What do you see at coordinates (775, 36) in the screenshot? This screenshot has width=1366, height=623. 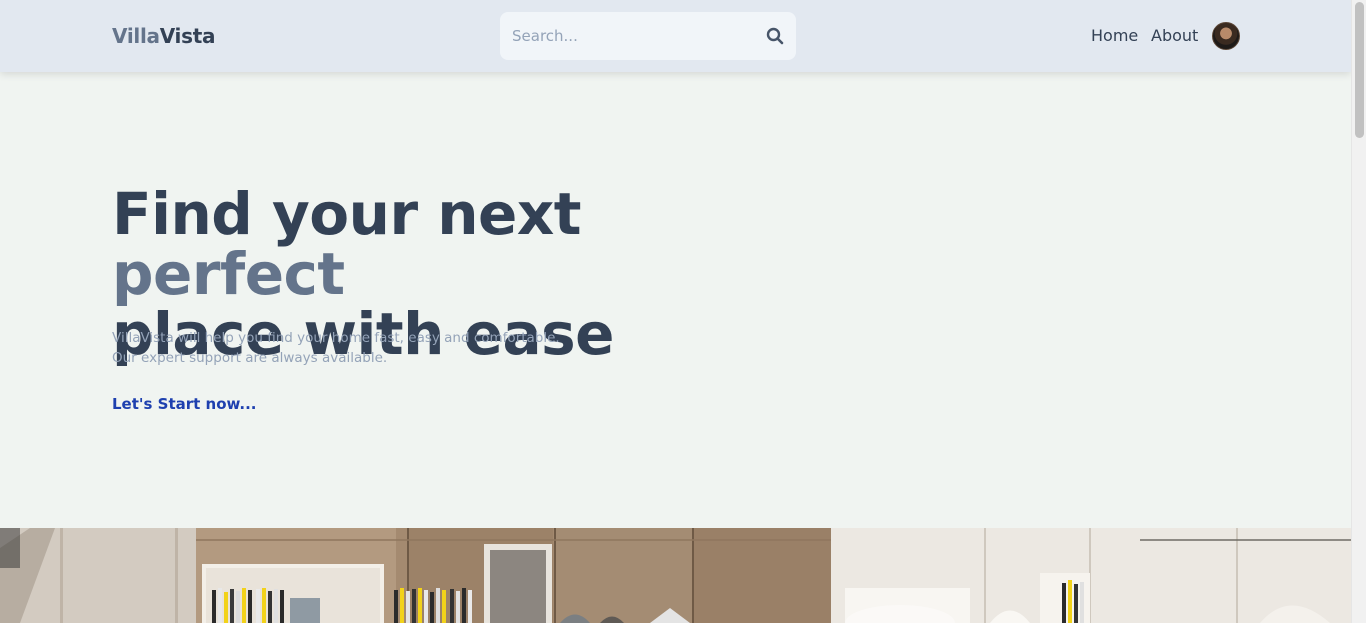 I see `search-icon` at bounding box center [775, 36].